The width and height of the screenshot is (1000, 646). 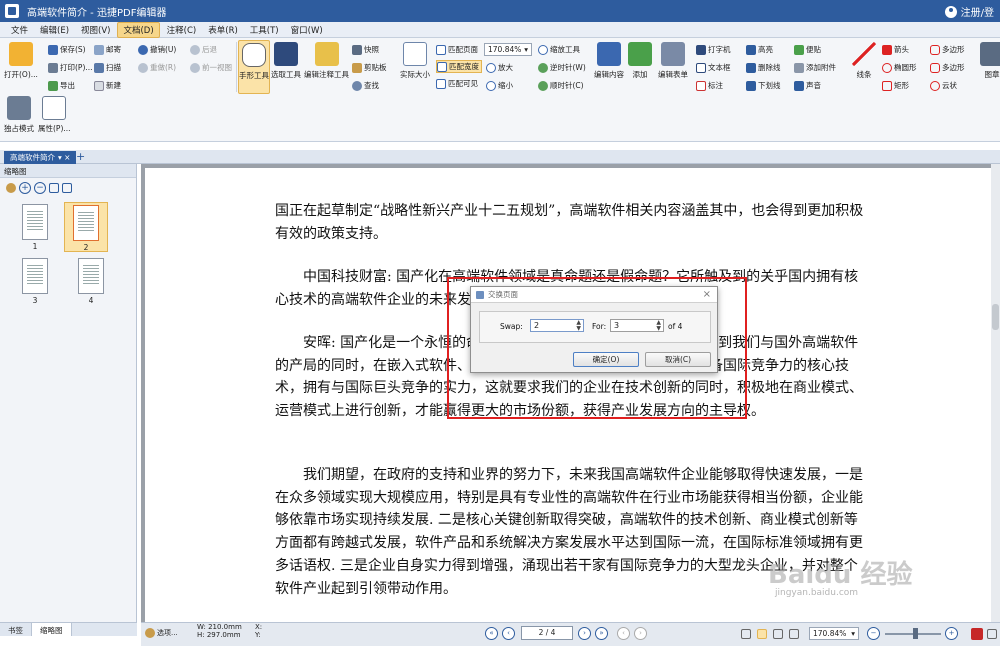 What do you see at coordinates (640, 61) in the screenshot?
I see `add-button: 添加` at bounding box center [640, 61].